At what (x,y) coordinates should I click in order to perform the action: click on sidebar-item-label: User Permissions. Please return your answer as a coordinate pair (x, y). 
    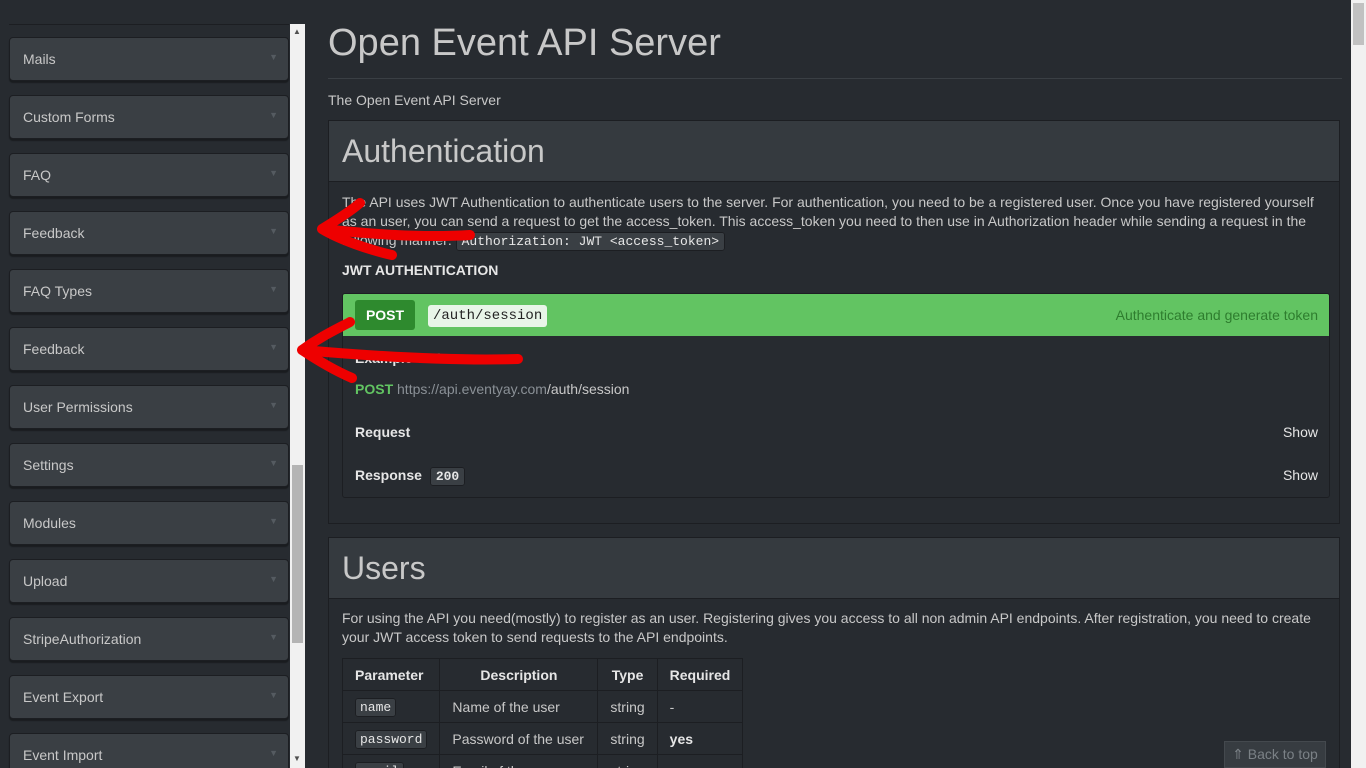
    Looking at the image, I should click on (78, 407).